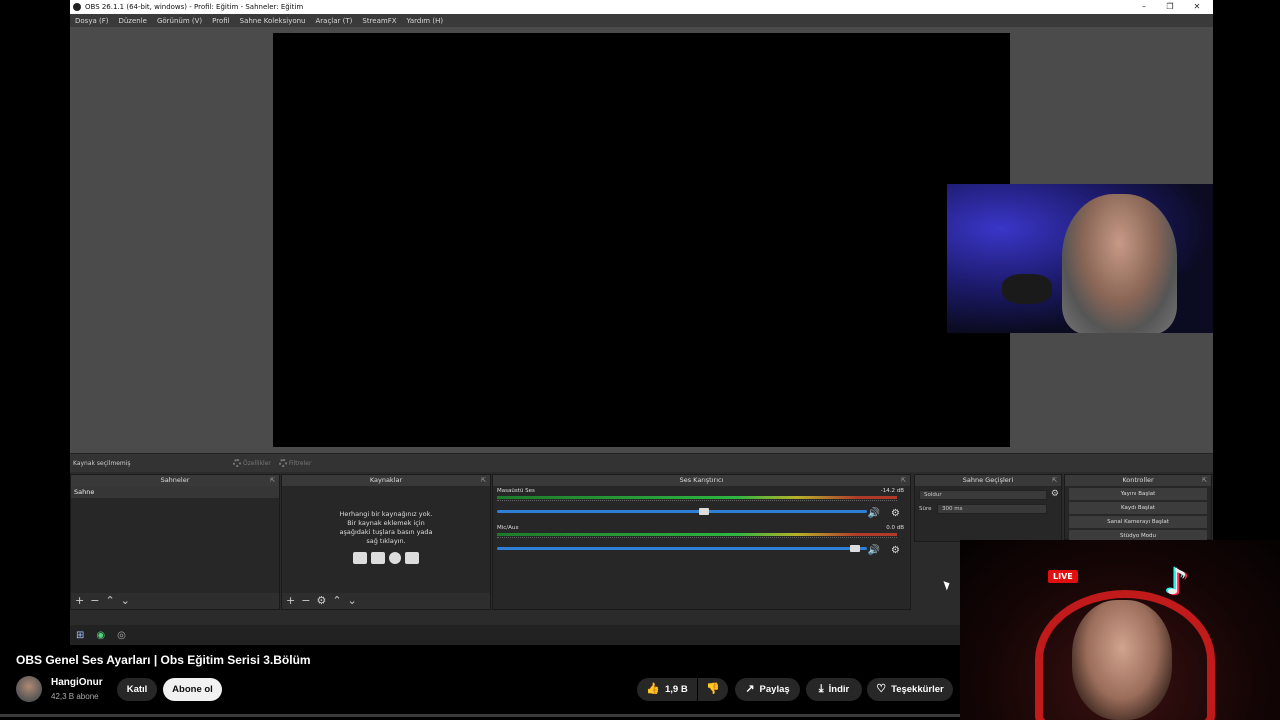 The image size is (1280, 720). I want to click on controls-title-label: Kontroller, so click(1138, 480).